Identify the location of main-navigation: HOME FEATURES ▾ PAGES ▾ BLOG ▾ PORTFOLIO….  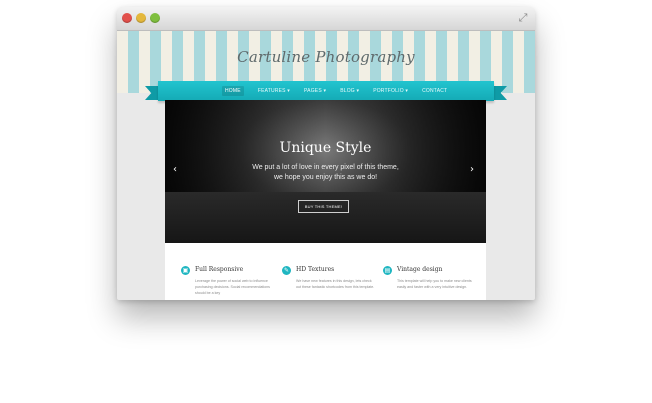
(326, 91).